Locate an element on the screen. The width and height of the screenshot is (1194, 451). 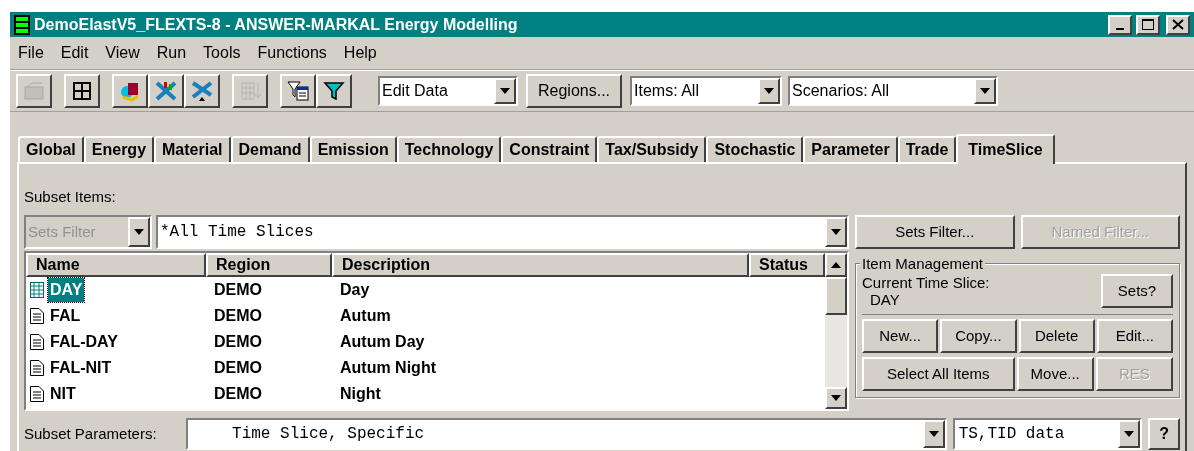
name-cell: FAL is located at coordinates (65, 316).